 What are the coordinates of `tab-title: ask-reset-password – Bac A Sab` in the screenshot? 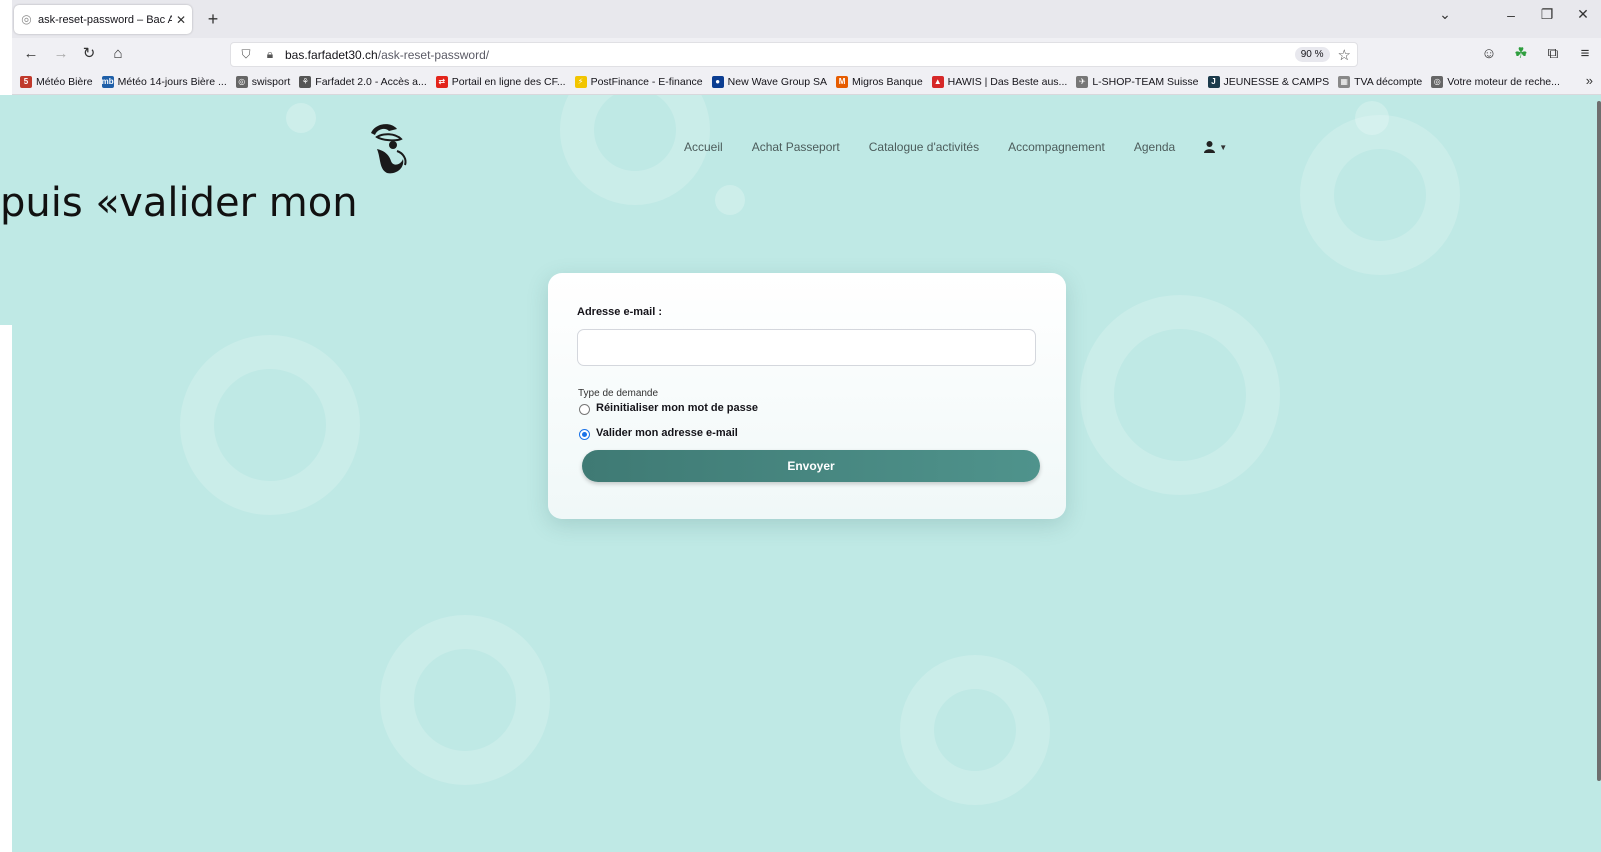 It's located at (105, 19).